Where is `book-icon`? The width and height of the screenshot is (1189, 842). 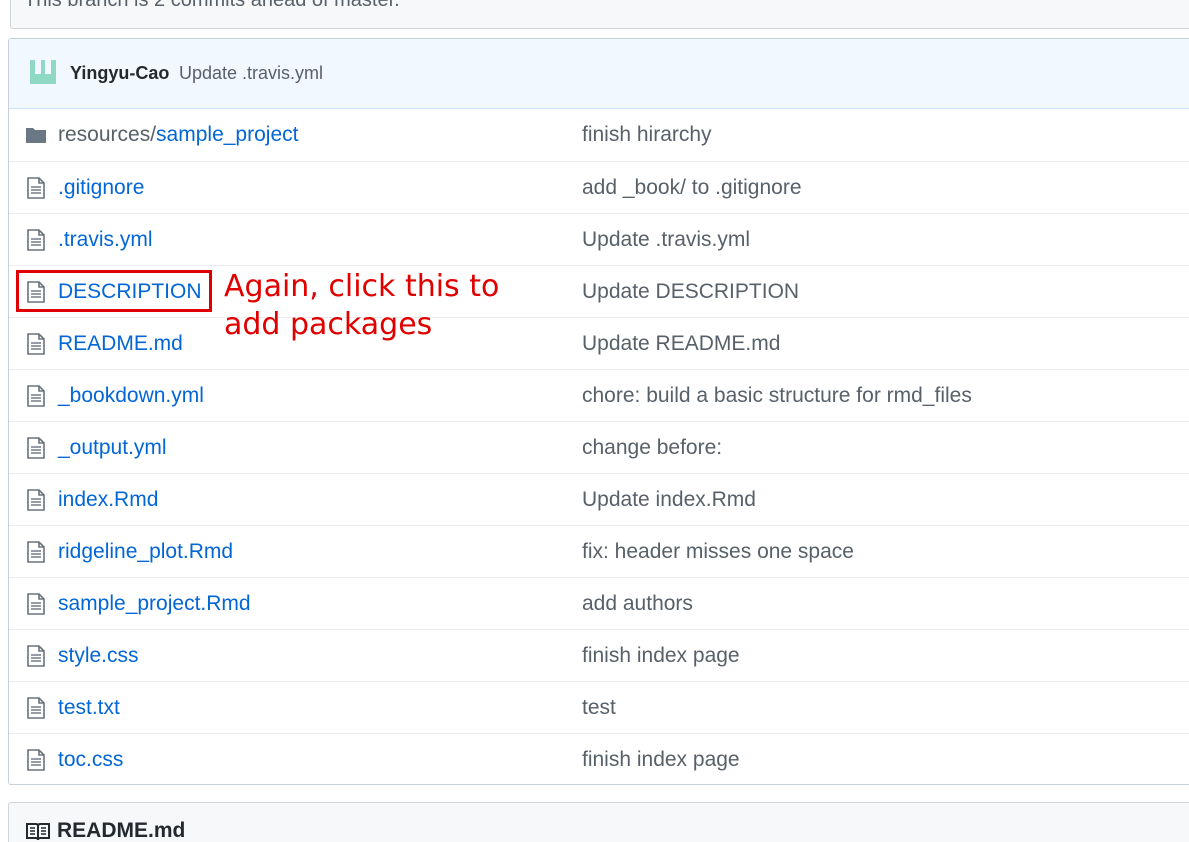 book-icon is located at coordinates (38, 831).